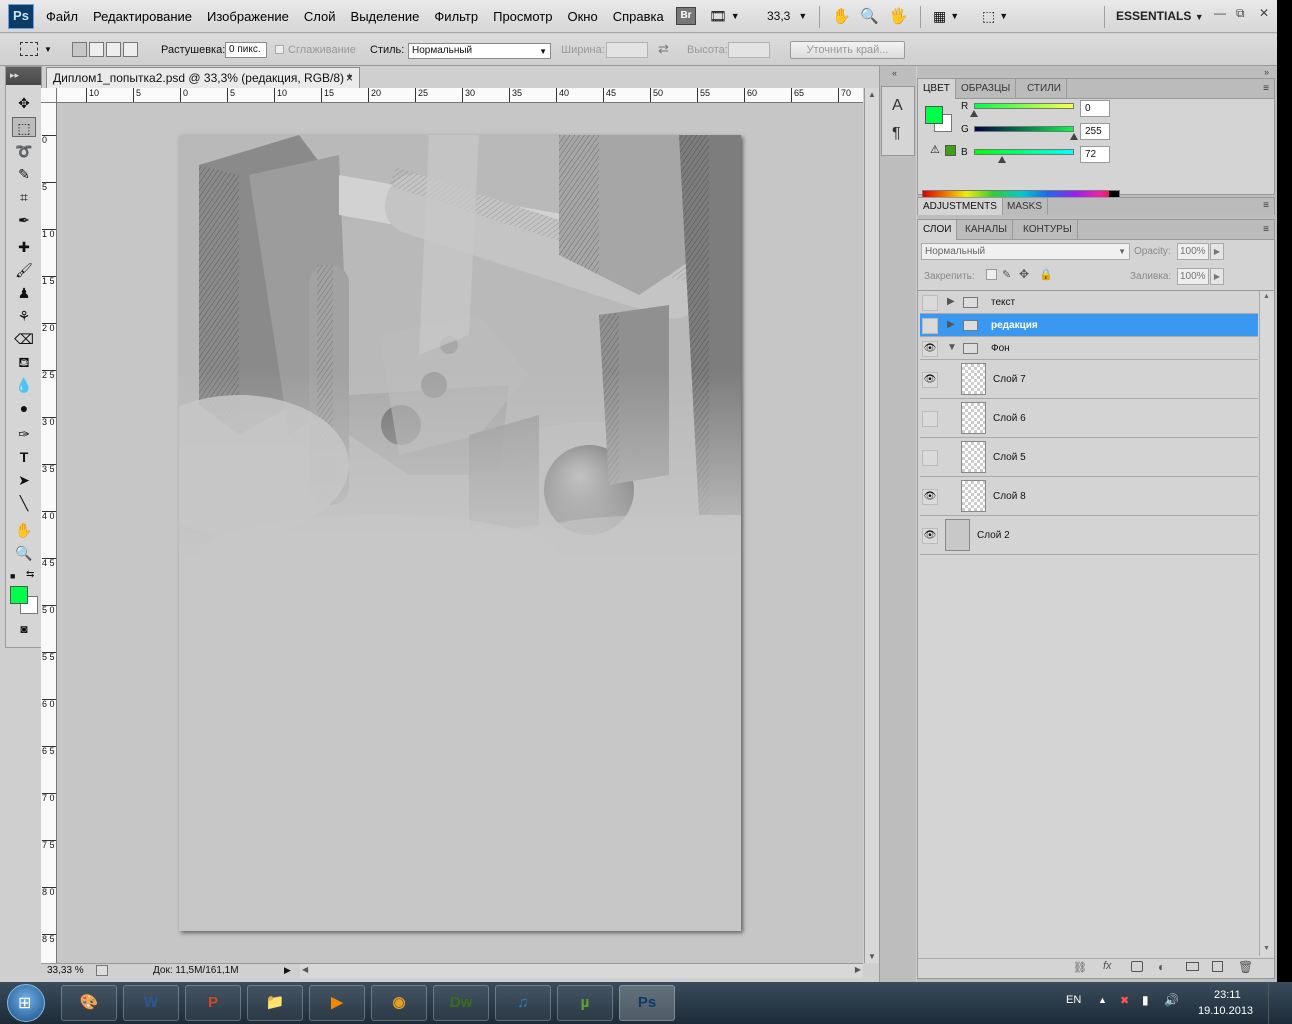 The height and width of the screenshot is (1024, 1292). Describe the element at coordinates (287, 970) in the screenshot. I see `status-menu-icon: ▶` at that location.